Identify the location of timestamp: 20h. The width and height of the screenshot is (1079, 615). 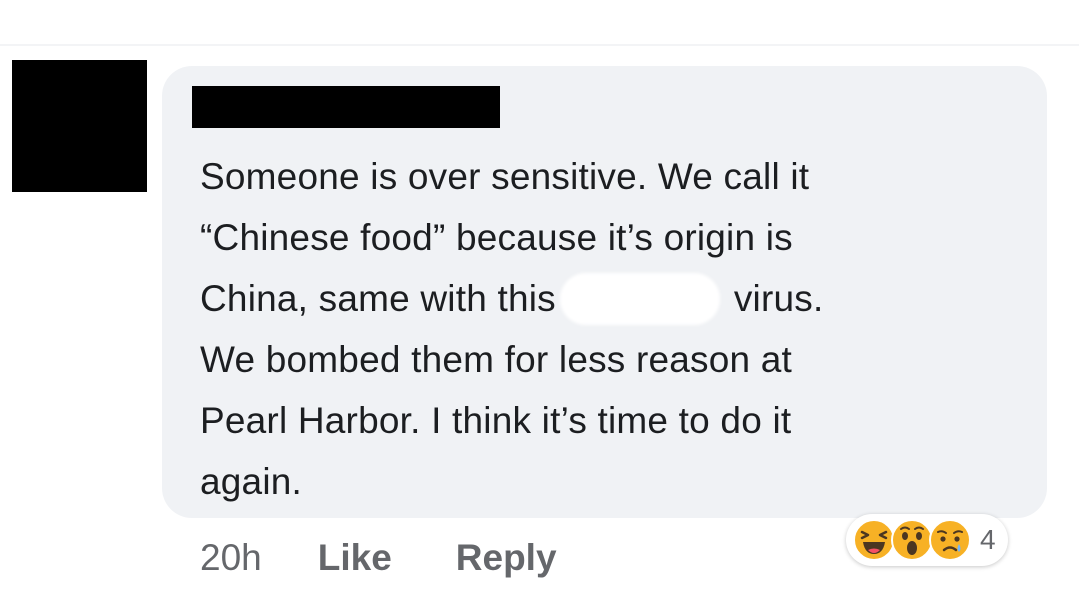
(231, 558).